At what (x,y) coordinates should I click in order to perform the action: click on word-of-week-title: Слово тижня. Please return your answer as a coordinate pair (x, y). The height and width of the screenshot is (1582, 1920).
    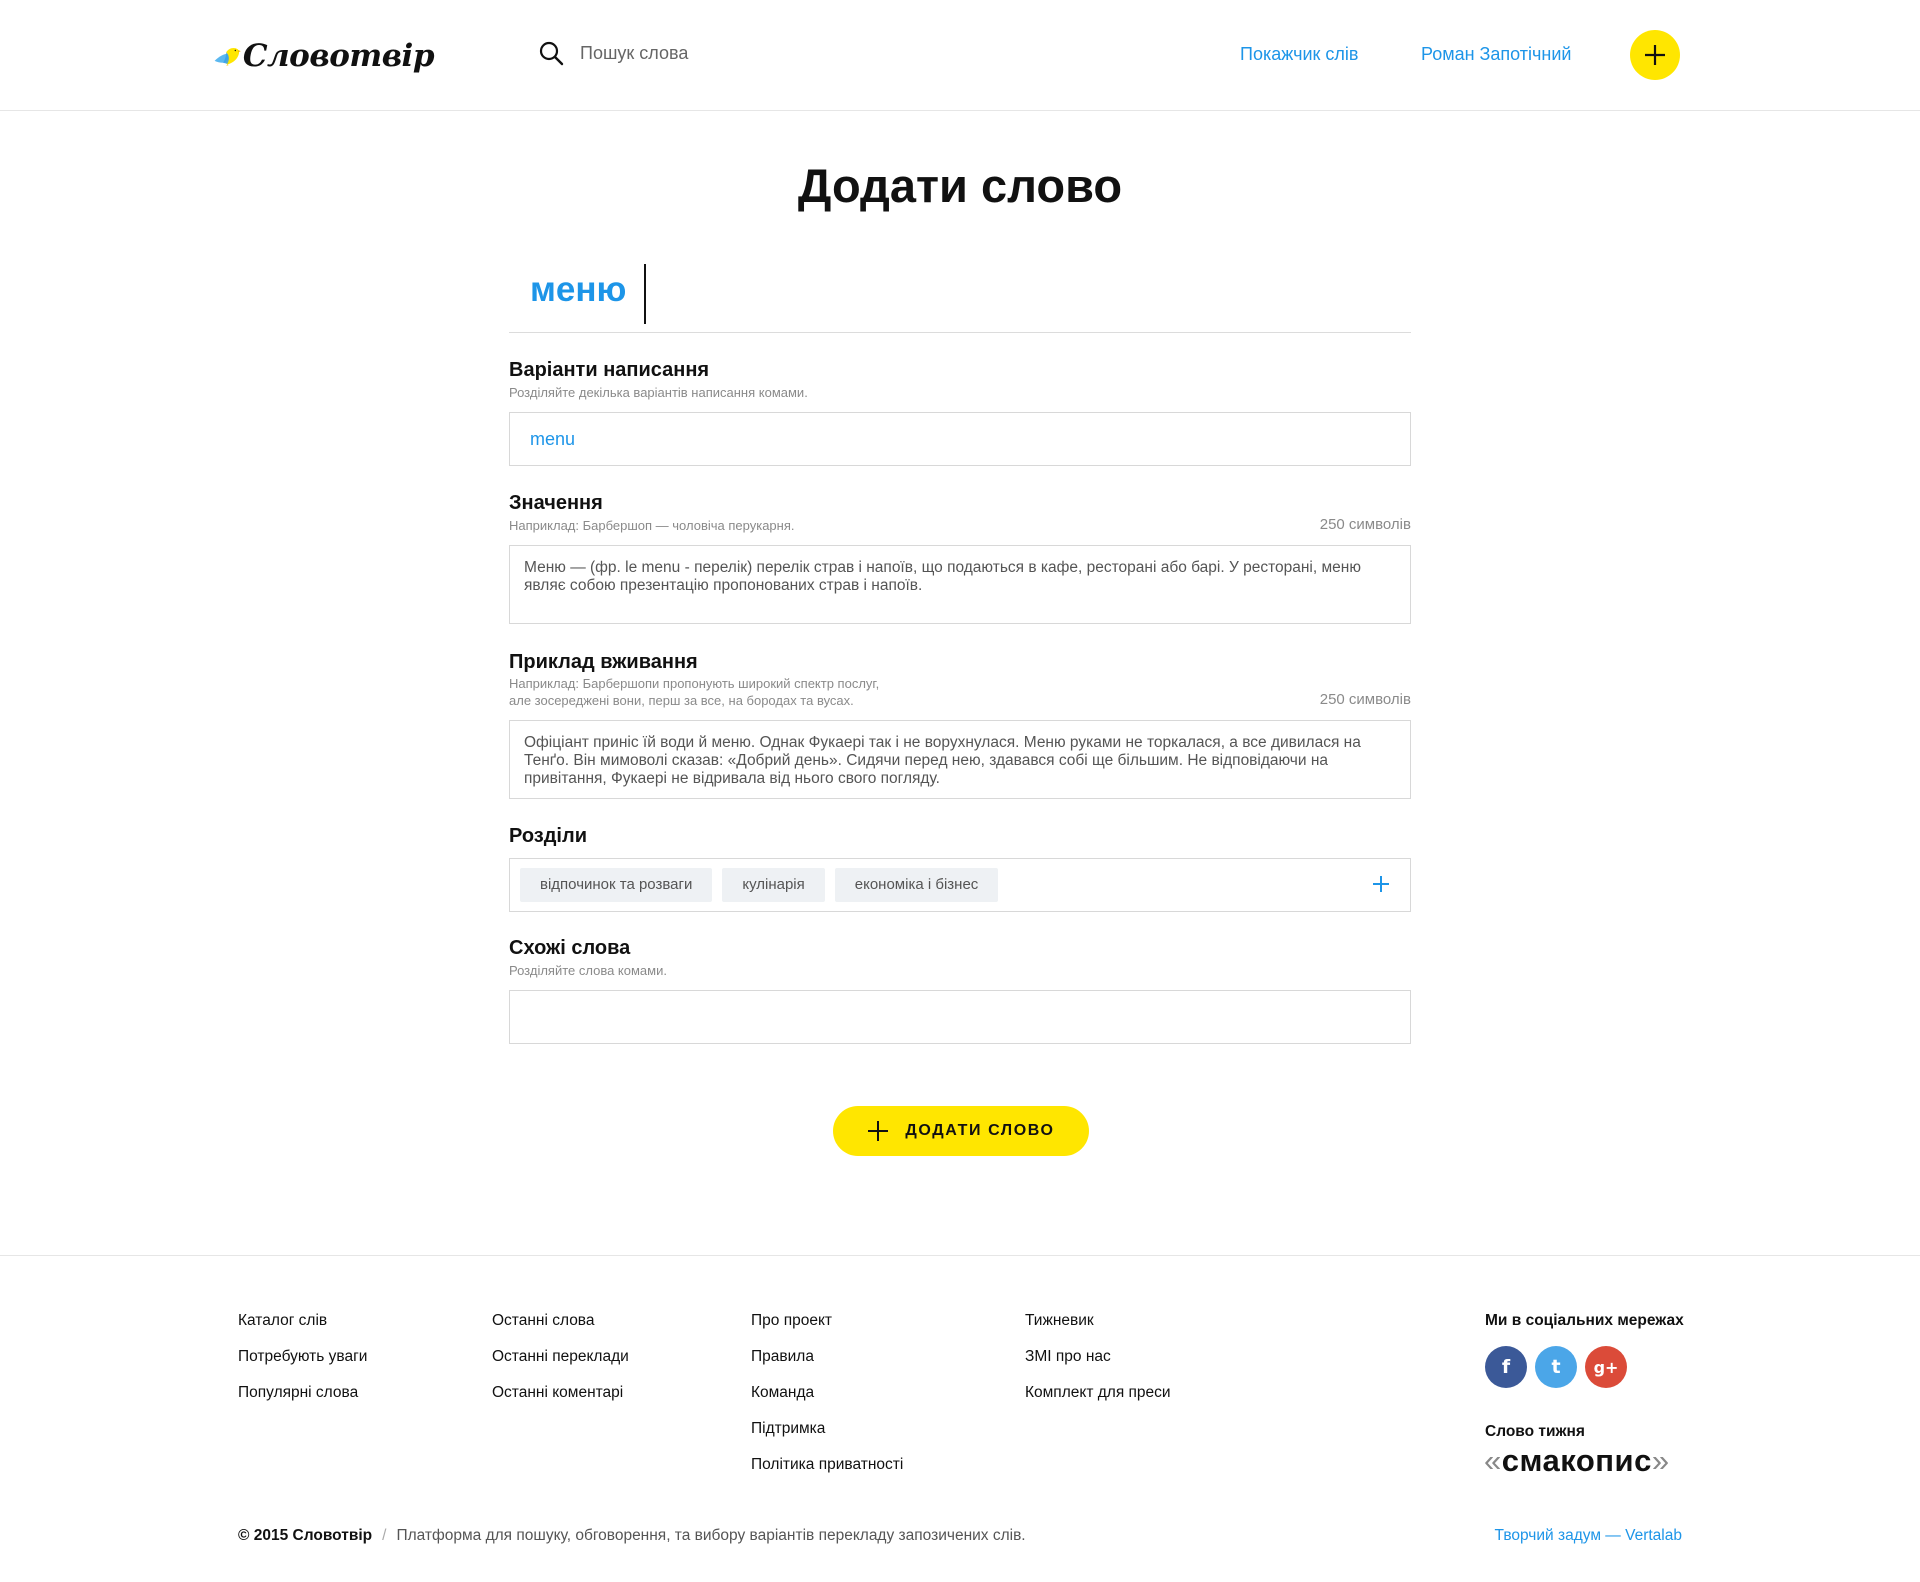
    Looking at the image, I should click on (1535, 1431).